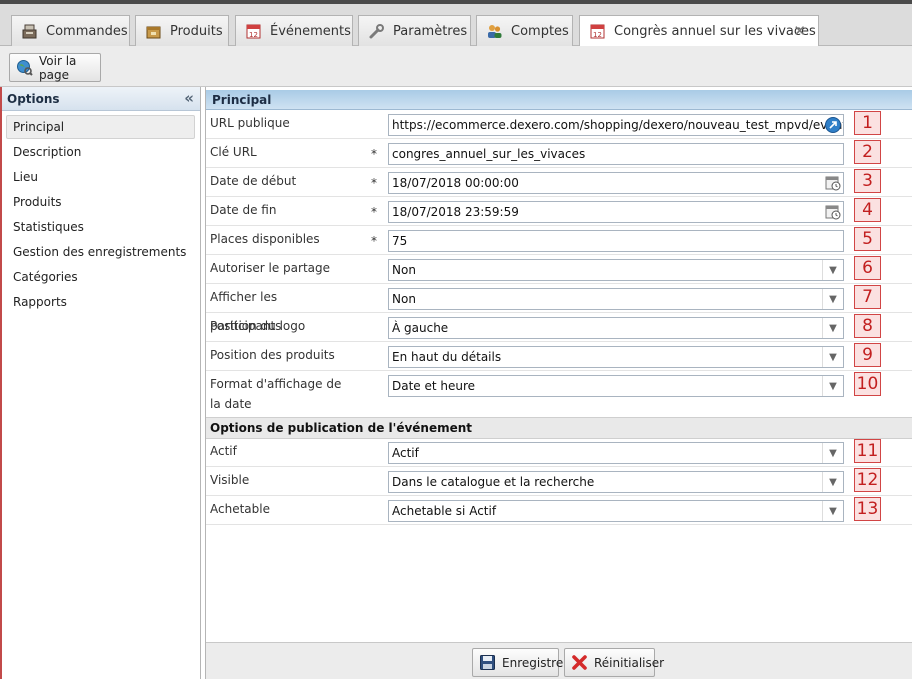 This screenshot has width=912, height=679. Describe the element at coordinates (715, 31) in the screenshot. I see `tab-label: Congrès annuel sur les vivaces` at that location.